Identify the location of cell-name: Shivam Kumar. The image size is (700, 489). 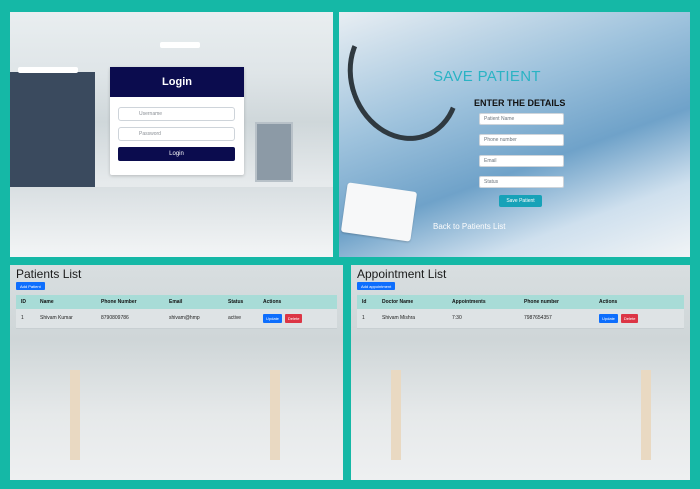
(65, 319).